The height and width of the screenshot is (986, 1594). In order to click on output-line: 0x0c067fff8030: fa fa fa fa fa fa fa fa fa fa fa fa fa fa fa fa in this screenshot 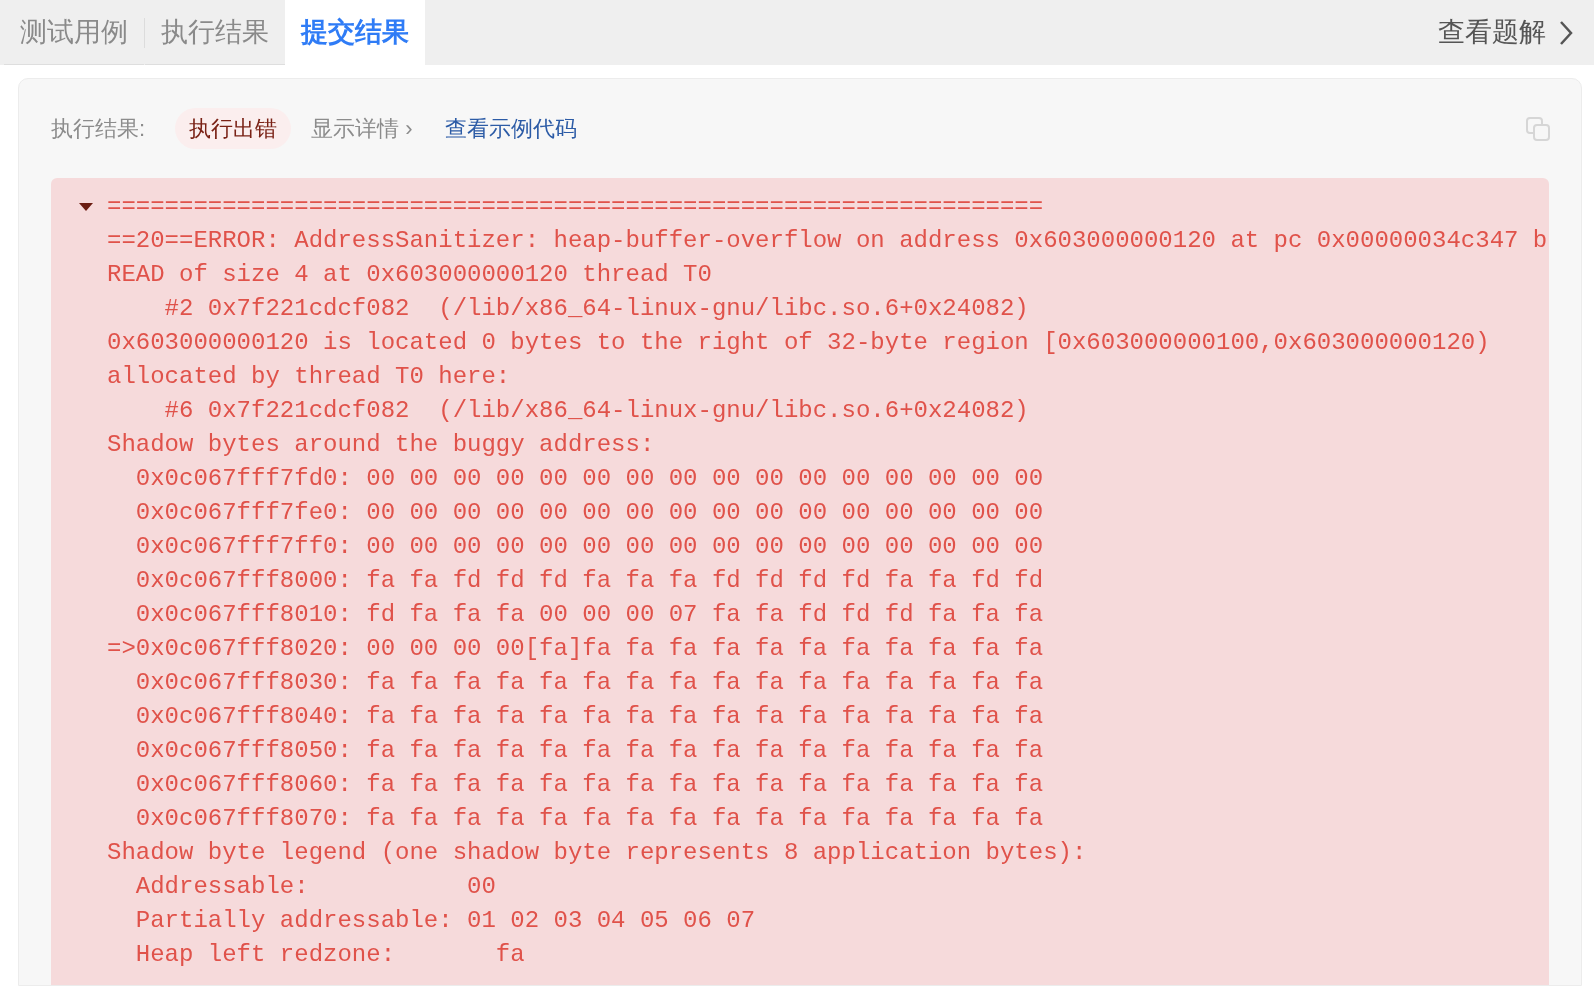, I will do `click(589, 683)`.